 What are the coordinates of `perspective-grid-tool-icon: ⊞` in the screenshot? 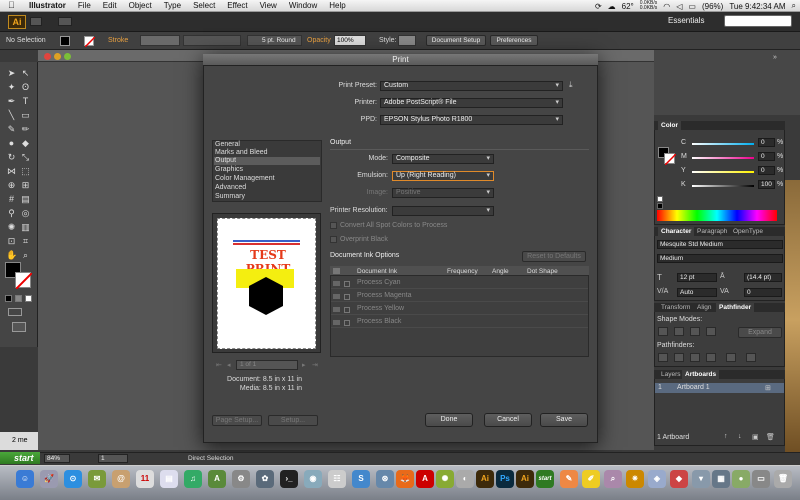 It's located at (25, 185).